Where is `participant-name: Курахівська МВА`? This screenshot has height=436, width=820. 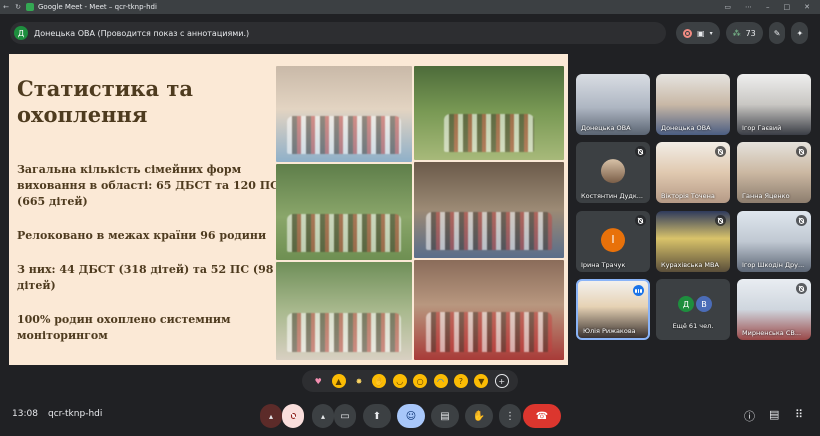
participant-name: Курахівська МВА is located at coordinates (690, 265).